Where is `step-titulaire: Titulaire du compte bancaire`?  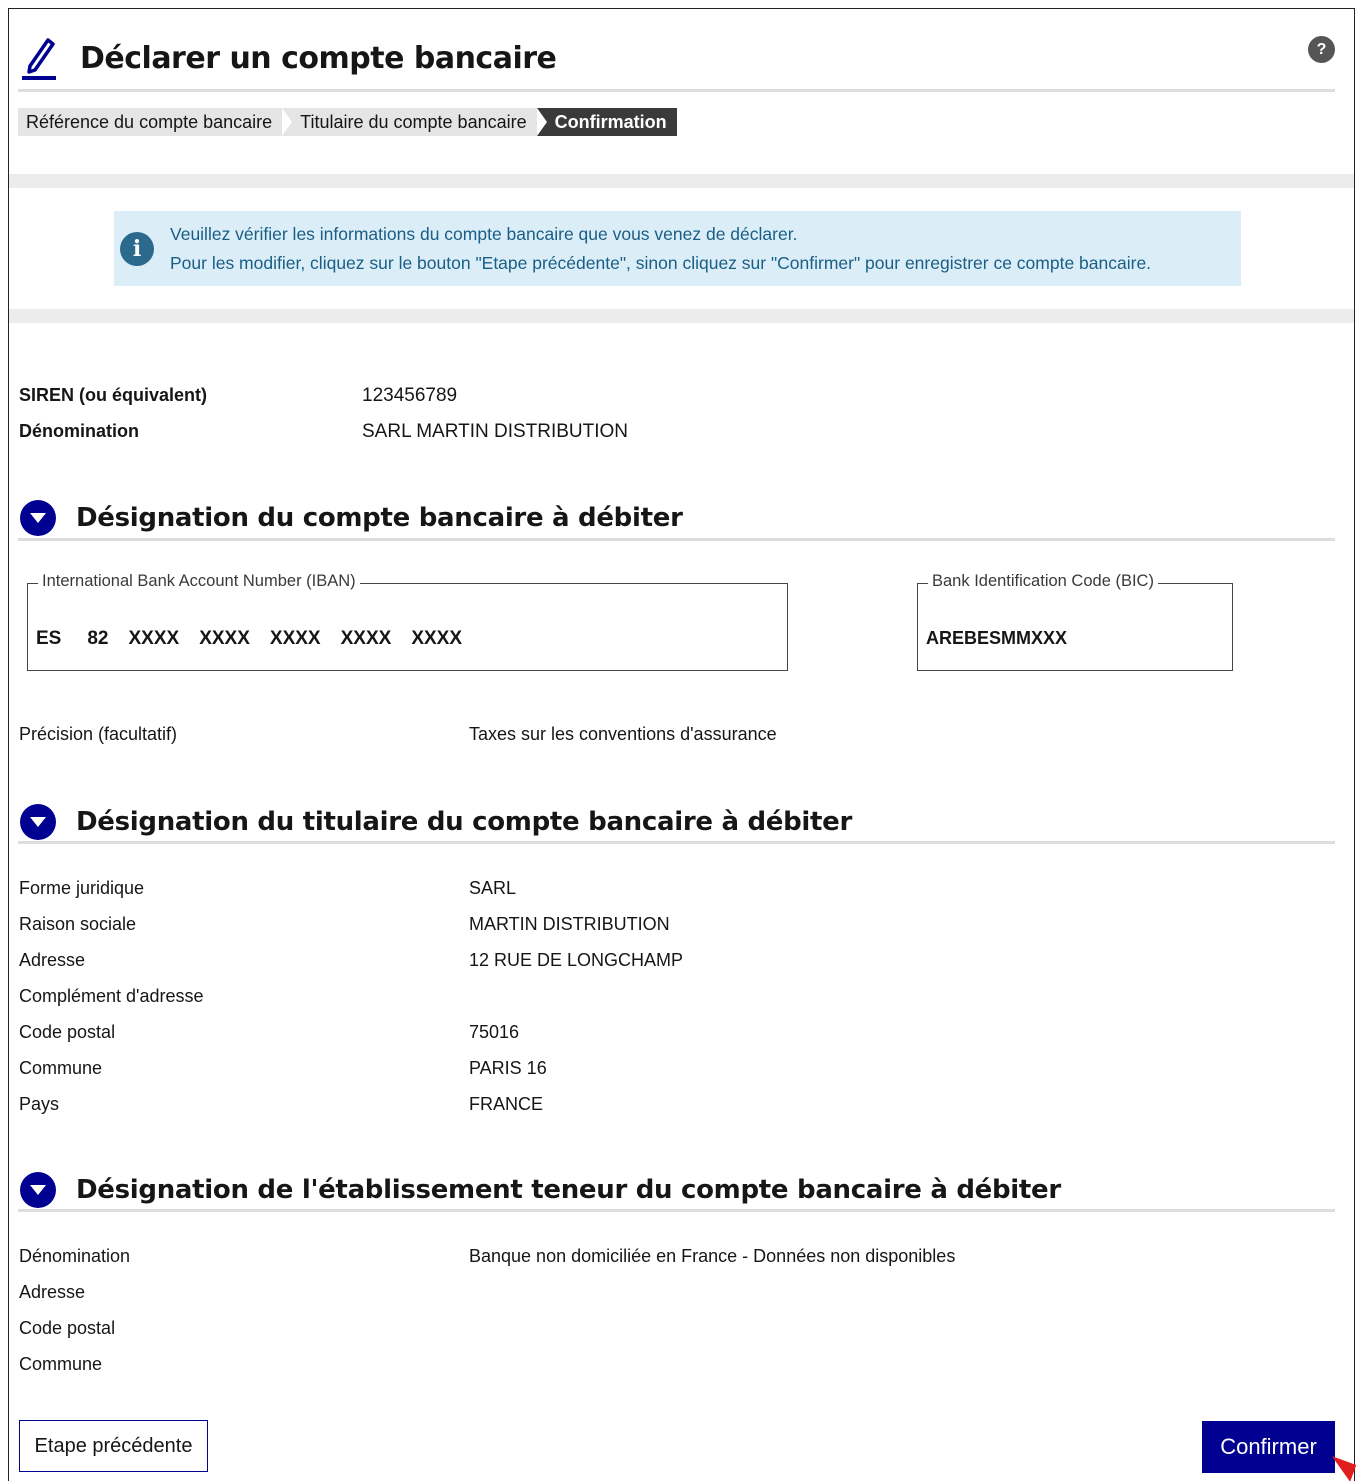 step-titulaire: Titulaire du compte bancaire is located at coordinates (415, 122).